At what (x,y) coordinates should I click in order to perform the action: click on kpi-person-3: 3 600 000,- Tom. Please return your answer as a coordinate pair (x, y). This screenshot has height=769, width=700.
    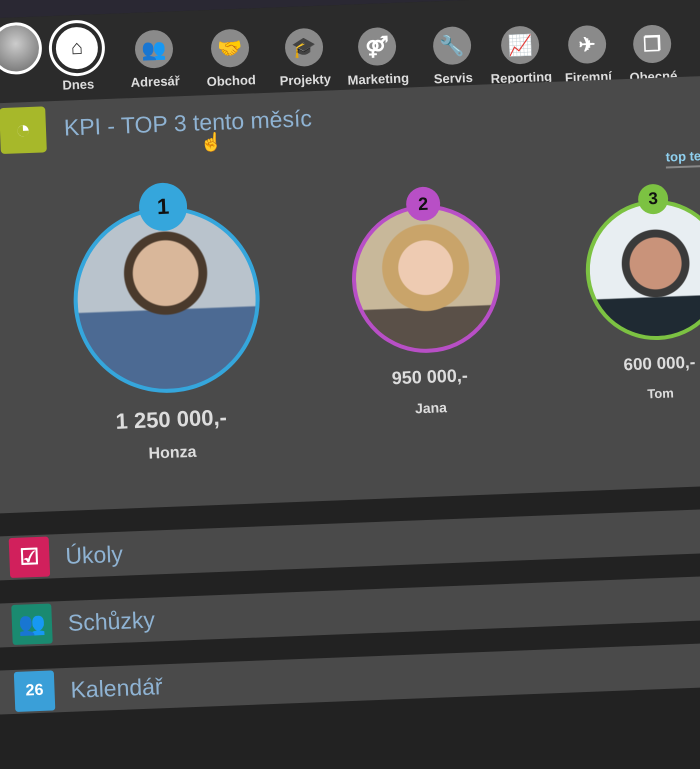
    Looking at the image, I should click on (639, 293).